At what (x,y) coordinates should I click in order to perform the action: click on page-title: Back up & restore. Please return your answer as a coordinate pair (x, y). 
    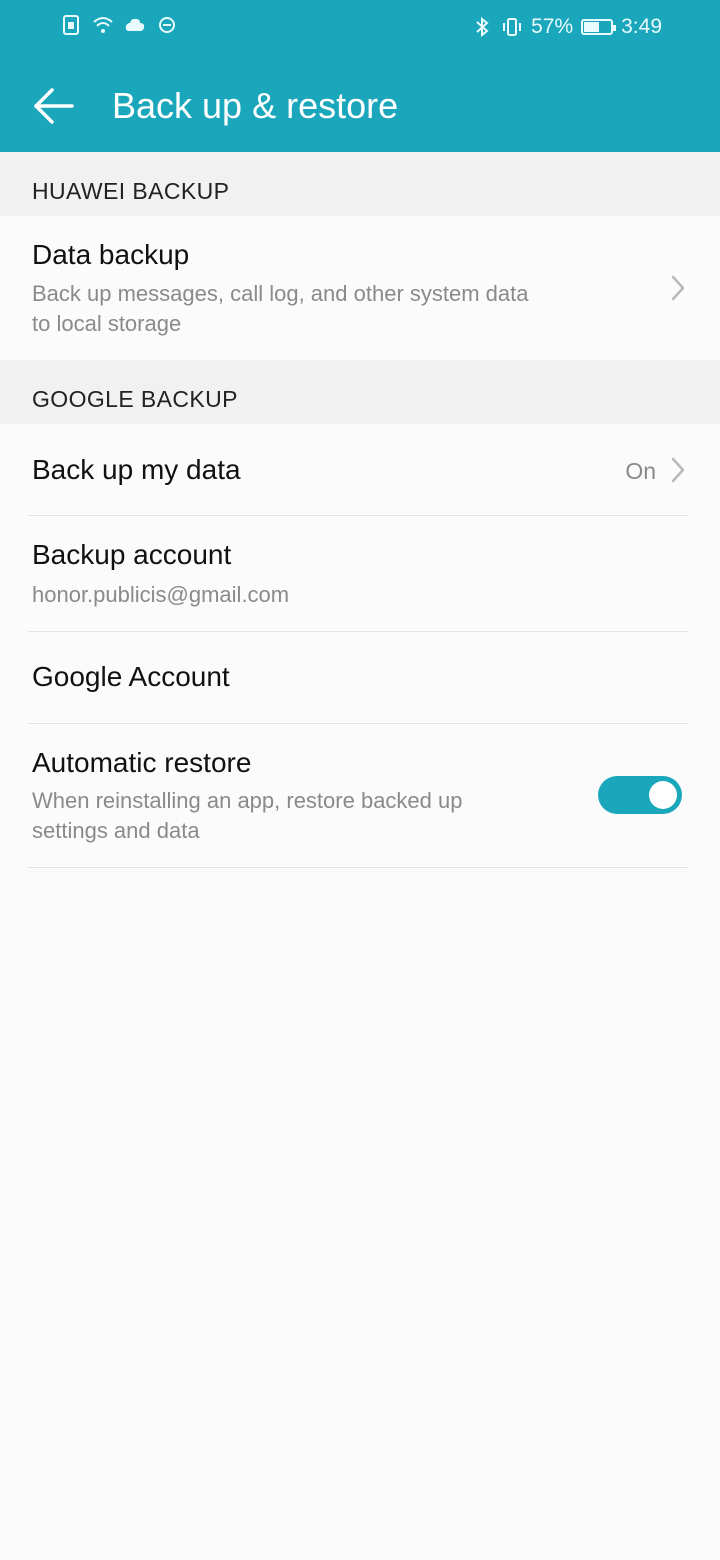
    Looking at the image, I should click on (255, 105).